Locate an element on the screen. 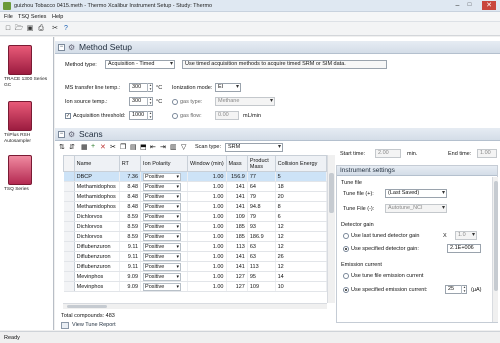 The image size is (500, 343). menu-file: File is located at coordinates (8, 17).